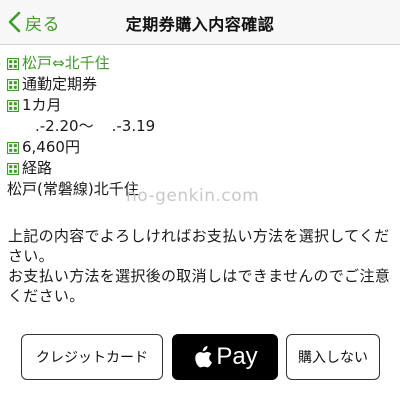  I want to click on price-text: 6,460円, so click(51, 147).